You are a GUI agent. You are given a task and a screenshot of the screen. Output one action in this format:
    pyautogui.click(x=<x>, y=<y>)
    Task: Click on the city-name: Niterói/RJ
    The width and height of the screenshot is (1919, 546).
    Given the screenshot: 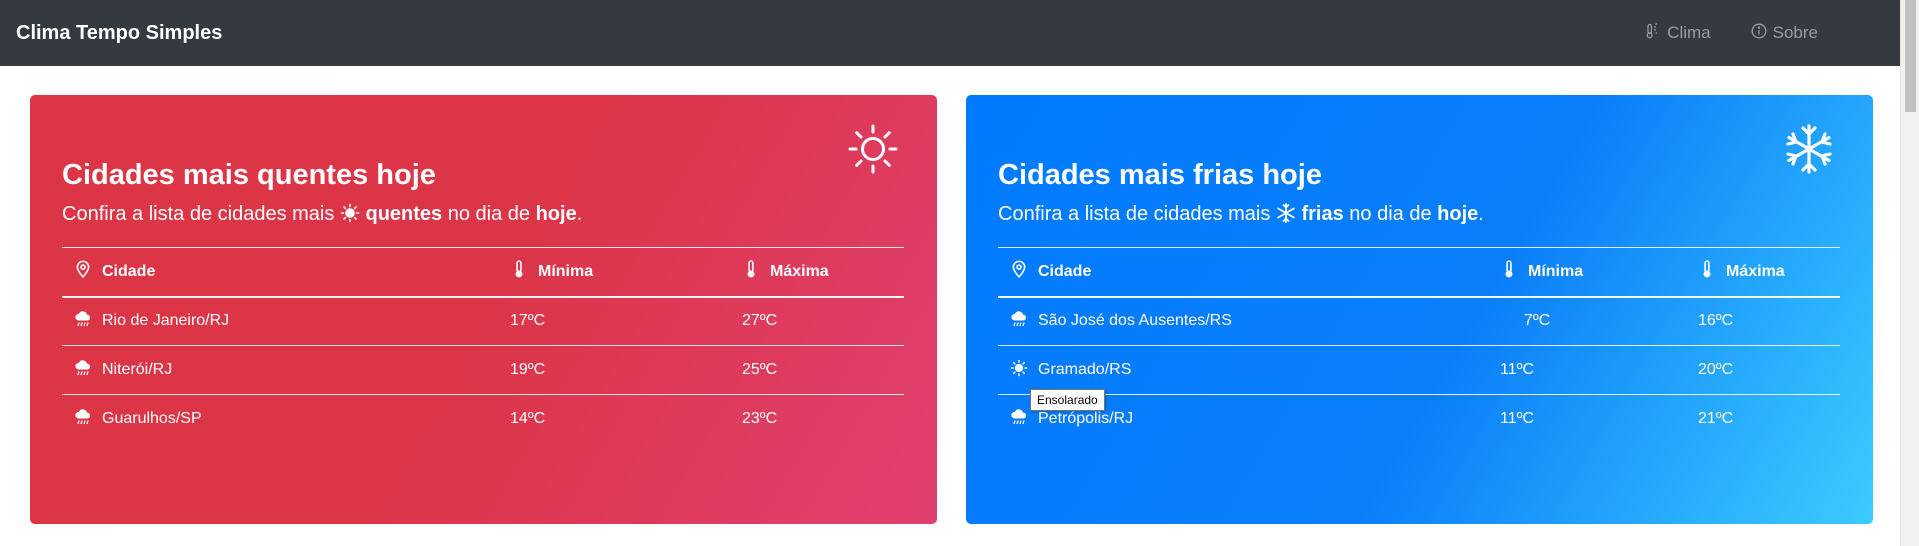 What is the action you would take?
    pyautogui.click(x=137, y=369)
    